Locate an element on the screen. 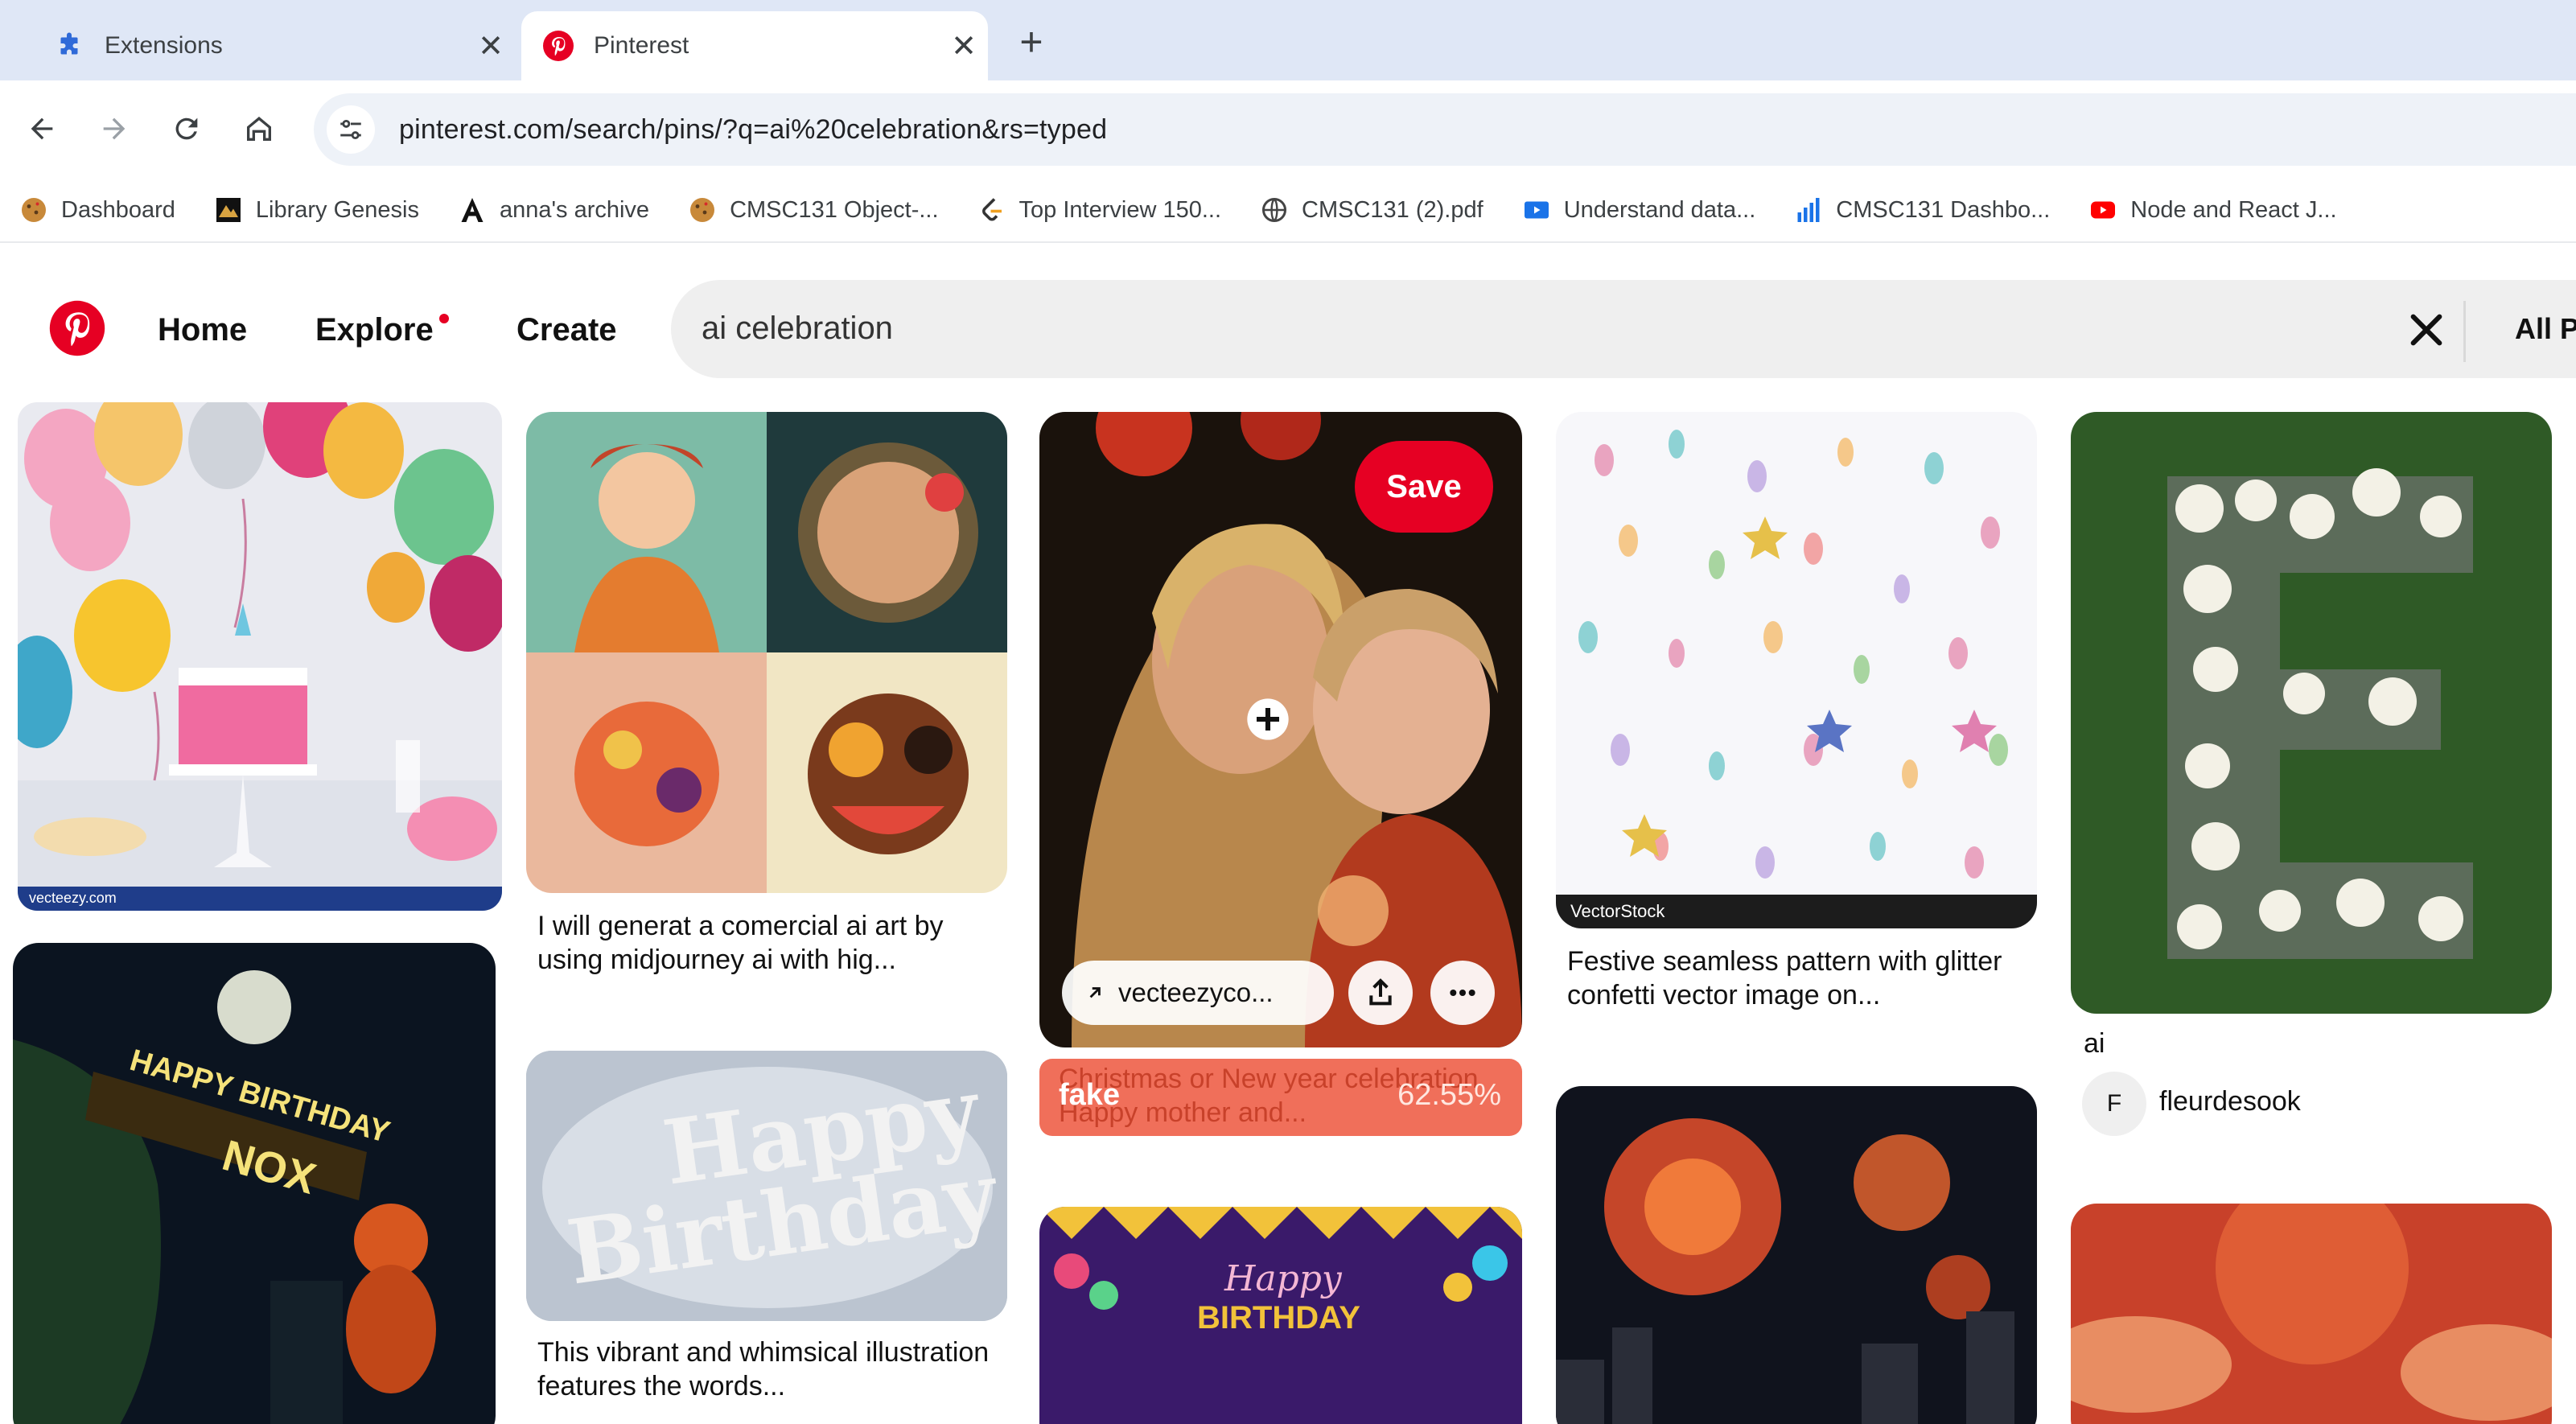 The width and height of the screenshot is (2576, 1424). party-text: Happy is located at coordinates (1283, 1278).